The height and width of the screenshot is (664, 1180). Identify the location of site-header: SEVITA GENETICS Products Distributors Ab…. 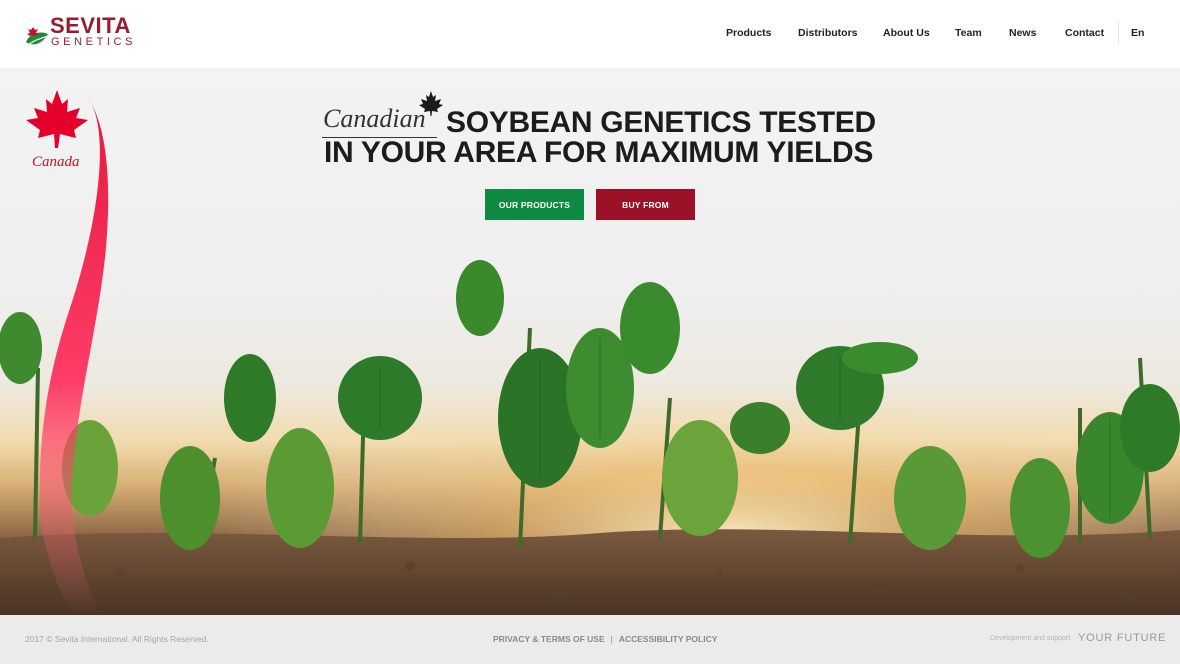
(590, 34).